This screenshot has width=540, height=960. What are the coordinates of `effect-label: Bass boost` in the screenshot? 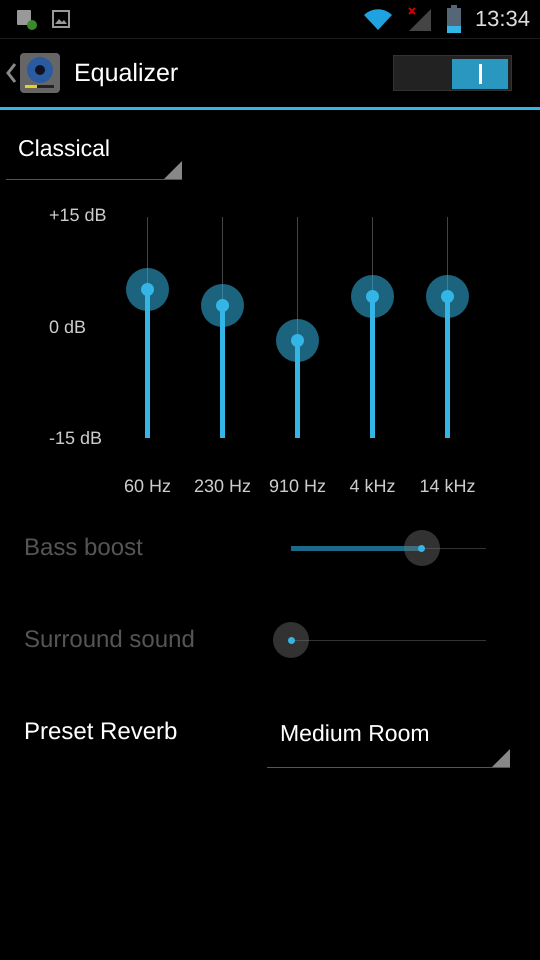 It's located at (84, 548).